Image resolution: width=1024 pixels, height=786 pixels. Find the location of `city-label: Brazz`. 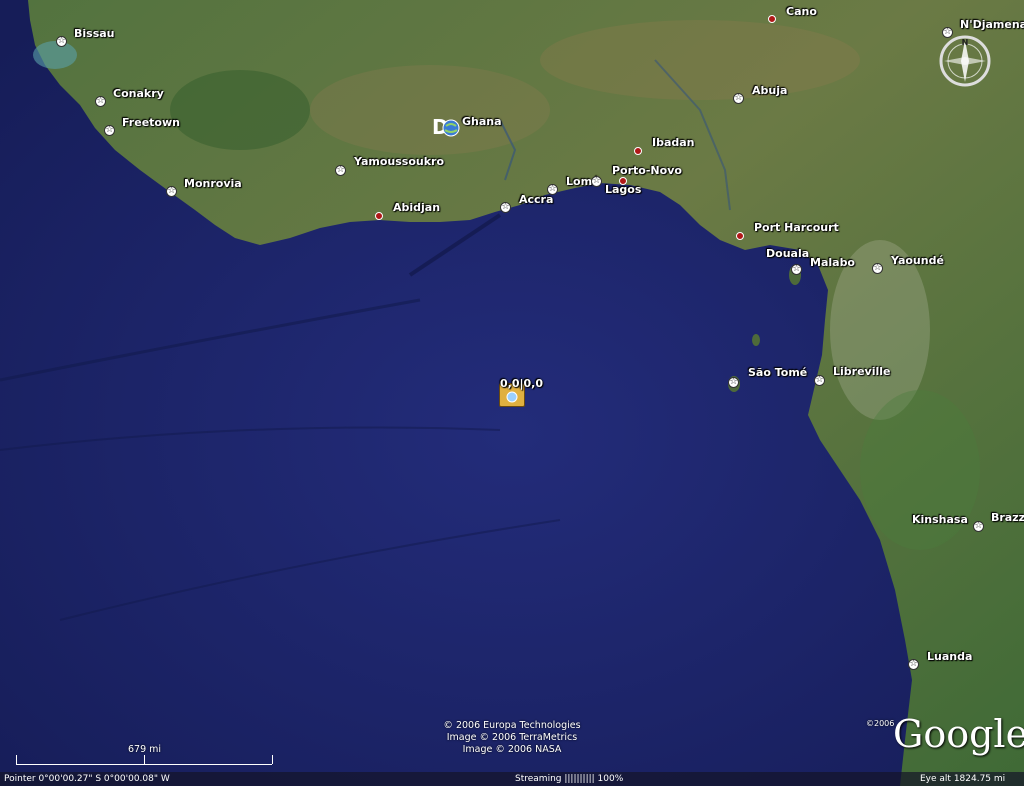

city-label: Brazz is located at coordinates (1007, 517).